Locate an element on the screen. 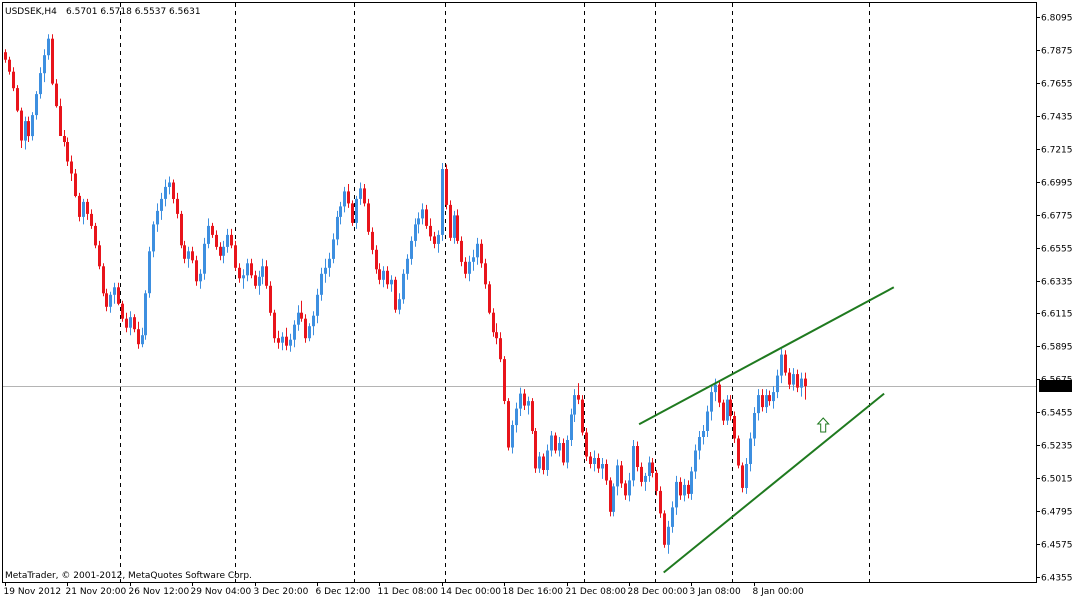  up-arrow-shape is located at coordinates (823, 425).